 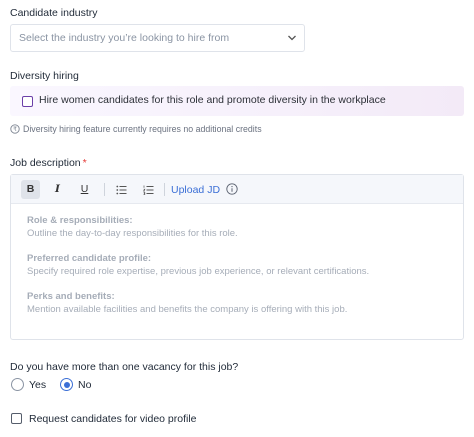 What do you see at coordinates (89, 258) in the screenshot?
I see `placeholder-profile-heading: Preferred candidate profile:` at bounding box center [89, 258].